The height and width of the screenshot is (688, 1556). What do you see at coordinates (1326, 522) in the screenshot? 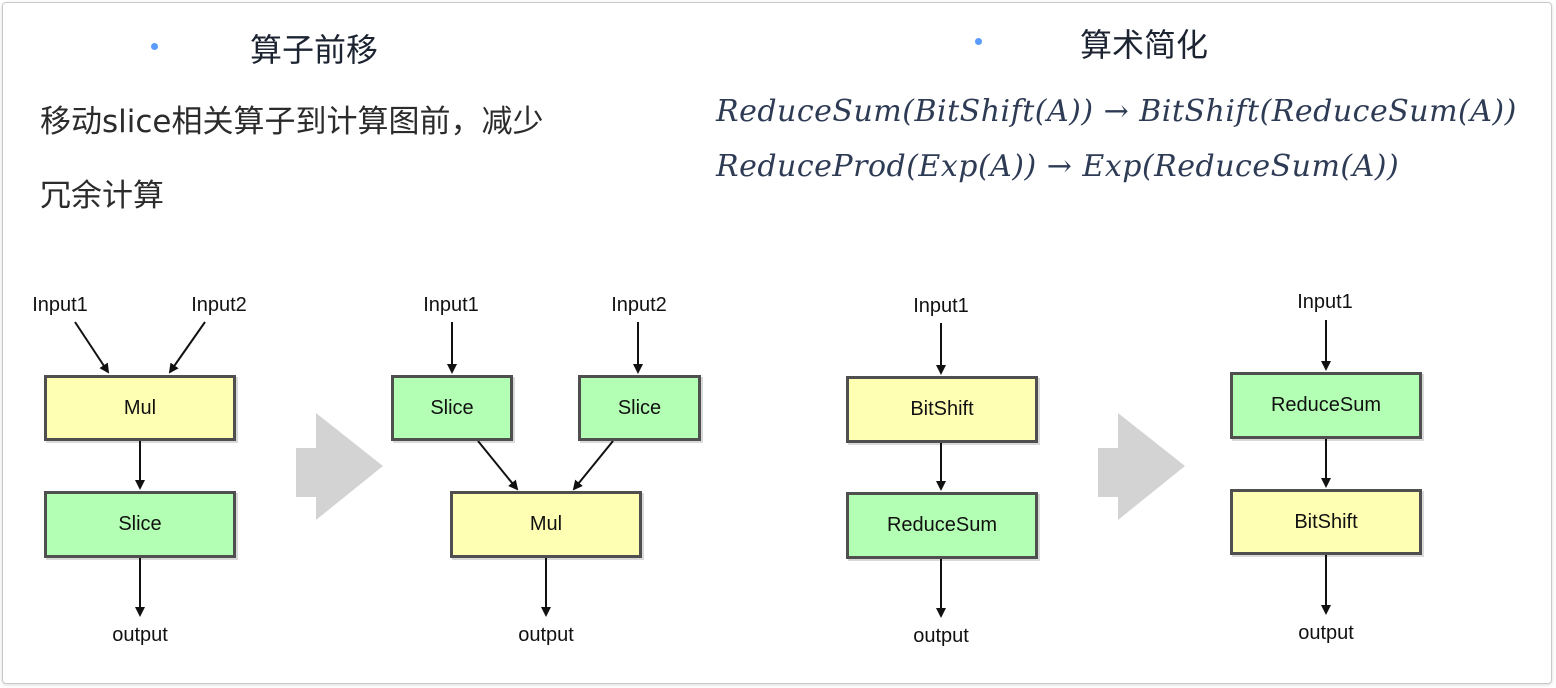
I see `d4-node-bitshift: BitShift` at bounding box center [1326, 522].